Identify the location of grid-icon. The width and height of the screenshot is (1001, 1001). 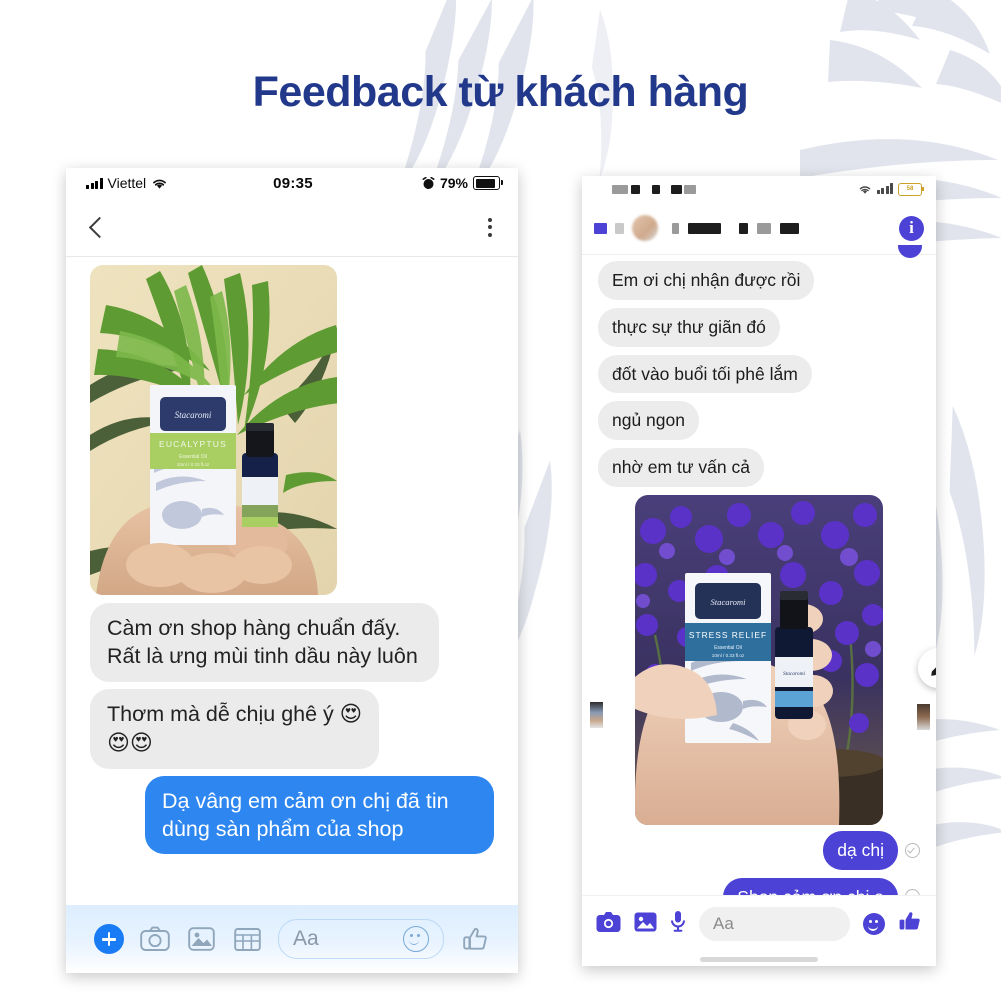
(247, 939).